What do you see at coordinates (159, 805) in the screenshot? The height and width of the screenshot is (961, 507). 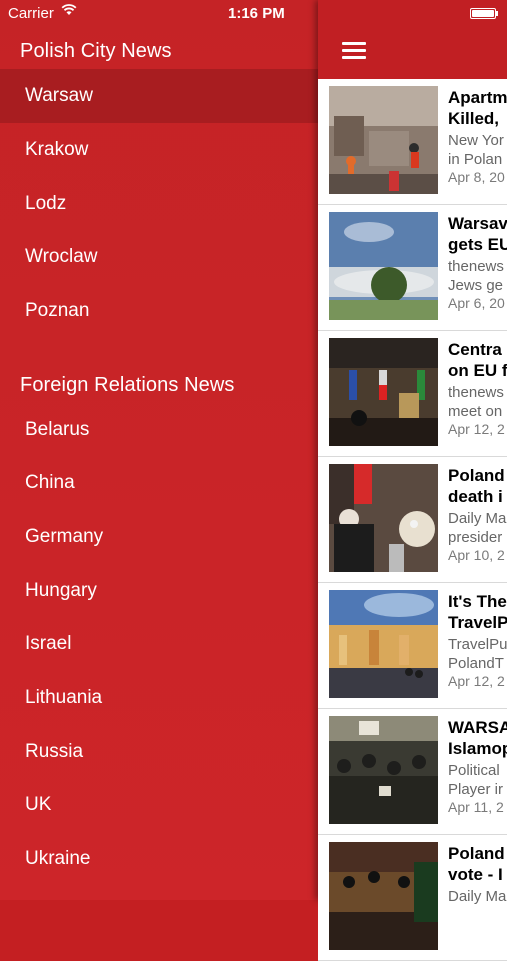 I see `menu-item-uk: UK` at bounding box center [159, 805].